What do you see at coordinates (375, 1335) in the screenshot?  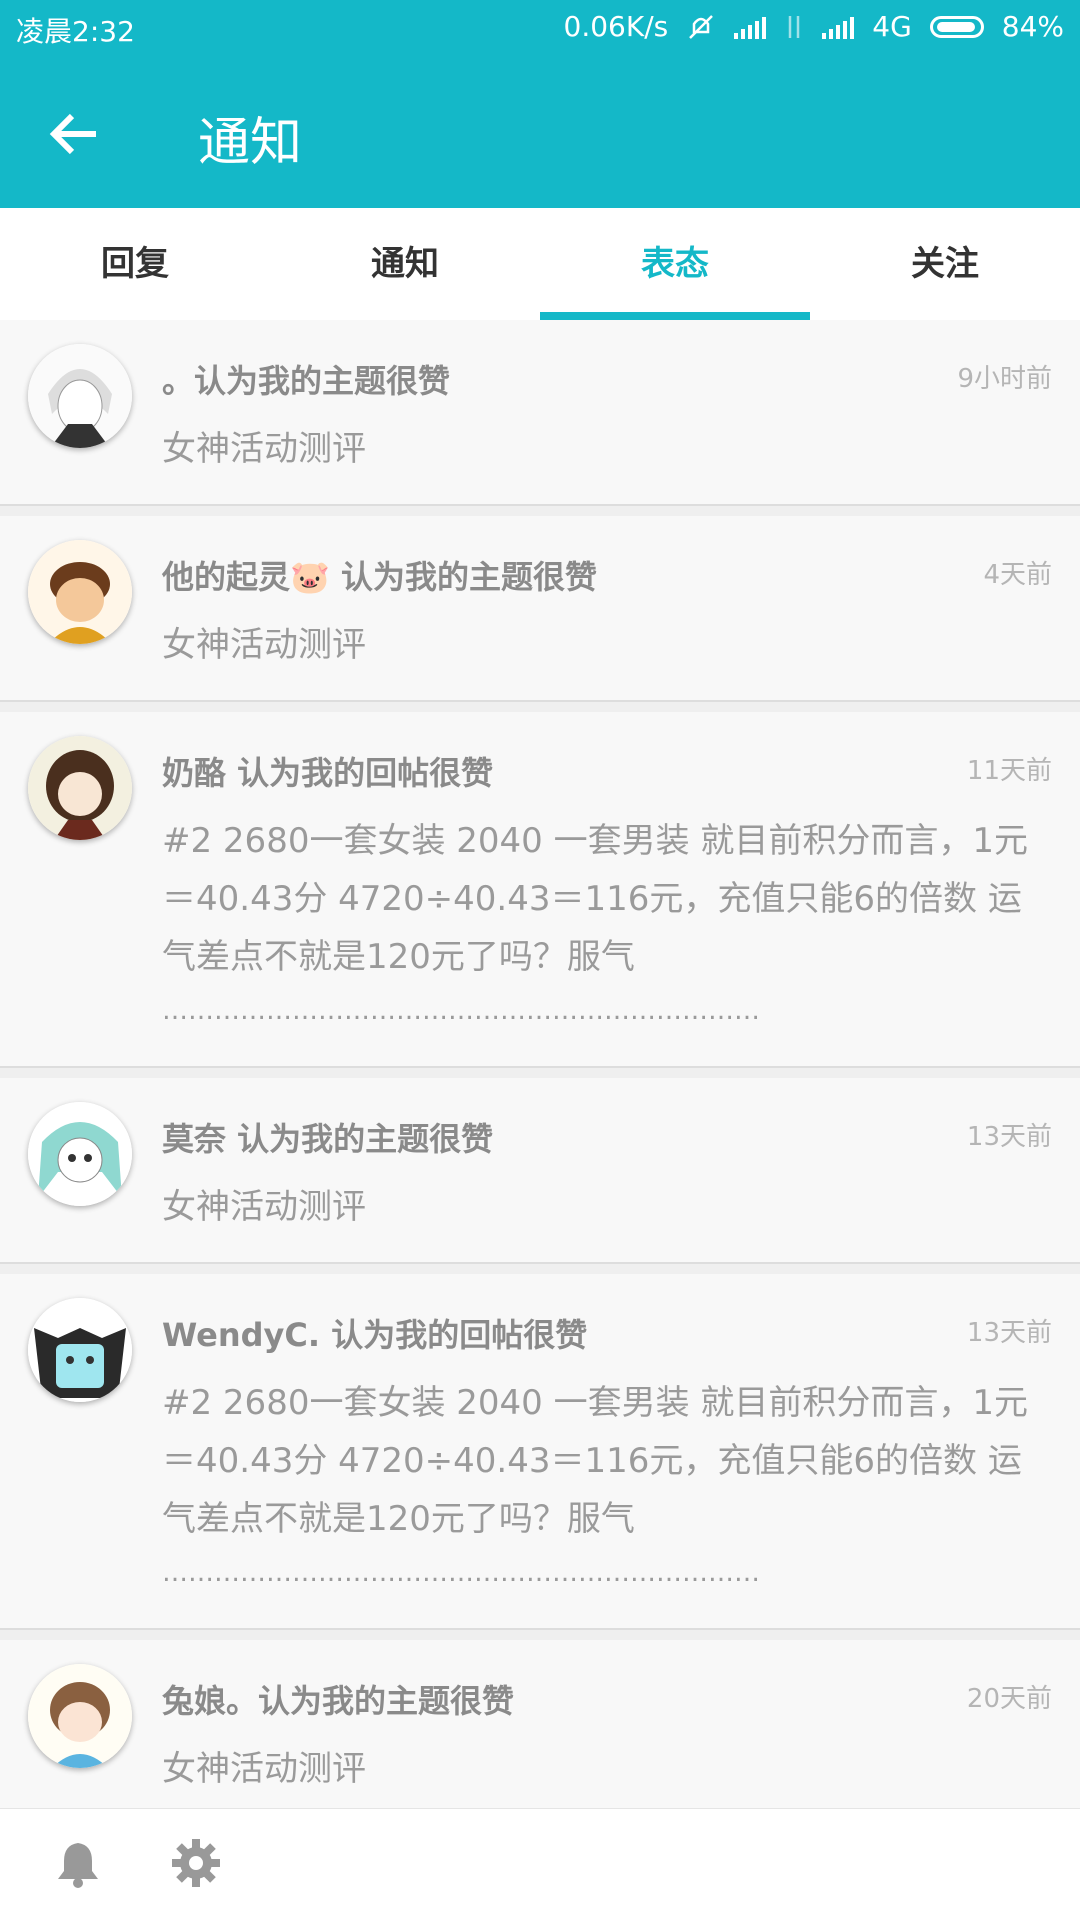 I see `item-actor: WendyC. 认为我的回帖很赞` at bounding box center [375, 1335].